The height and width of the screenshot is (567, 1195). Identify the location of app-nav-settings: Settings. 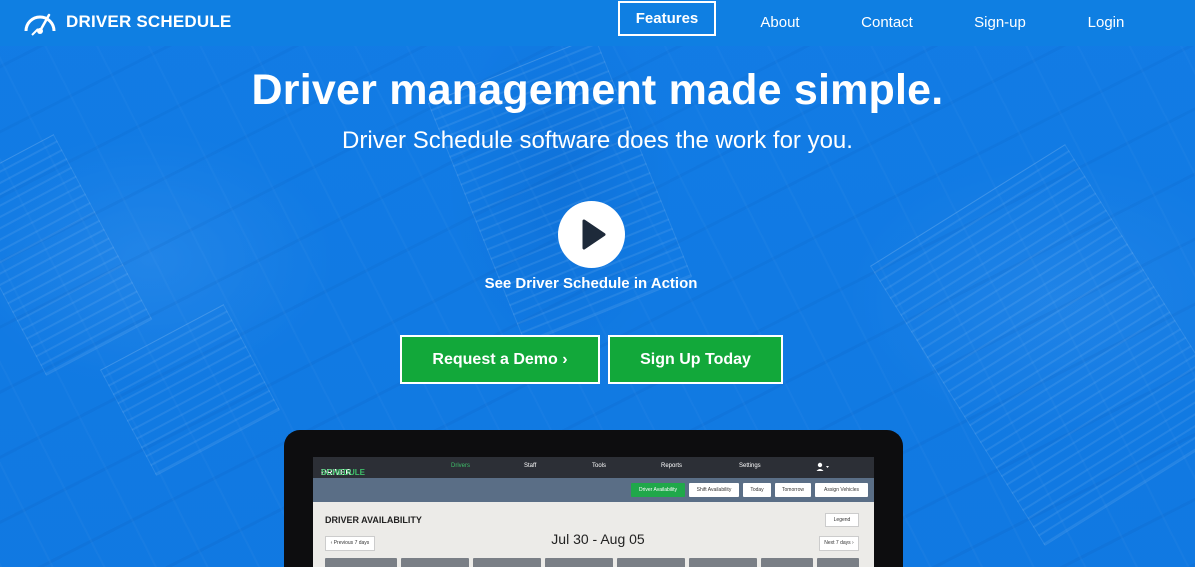
(750, 466).